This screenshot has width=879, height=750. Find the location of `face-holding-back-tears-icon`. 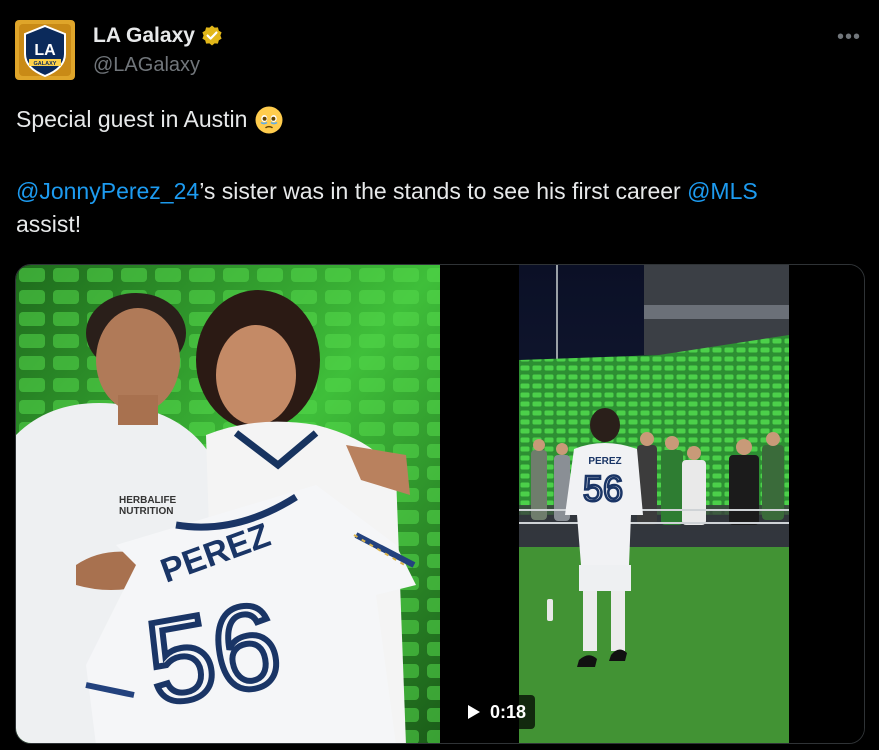

face-holding-back-tears-icon is located at coordinates (269, 119).